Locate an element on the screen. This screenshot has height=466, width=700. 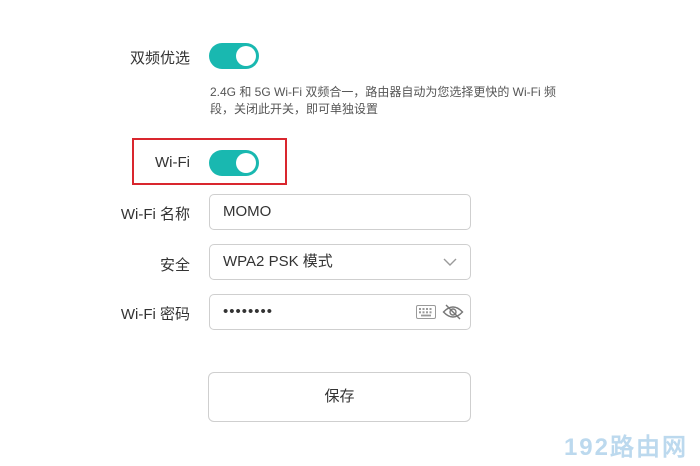
password-label: Wi-Fi 密码 is located at coordinates (155, 314).